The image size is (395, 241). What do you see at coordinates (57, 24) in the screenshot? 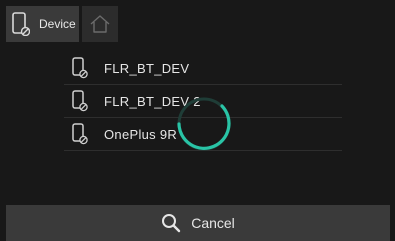
I see `device-tab-label: Device` at bounding box center [57, 24].